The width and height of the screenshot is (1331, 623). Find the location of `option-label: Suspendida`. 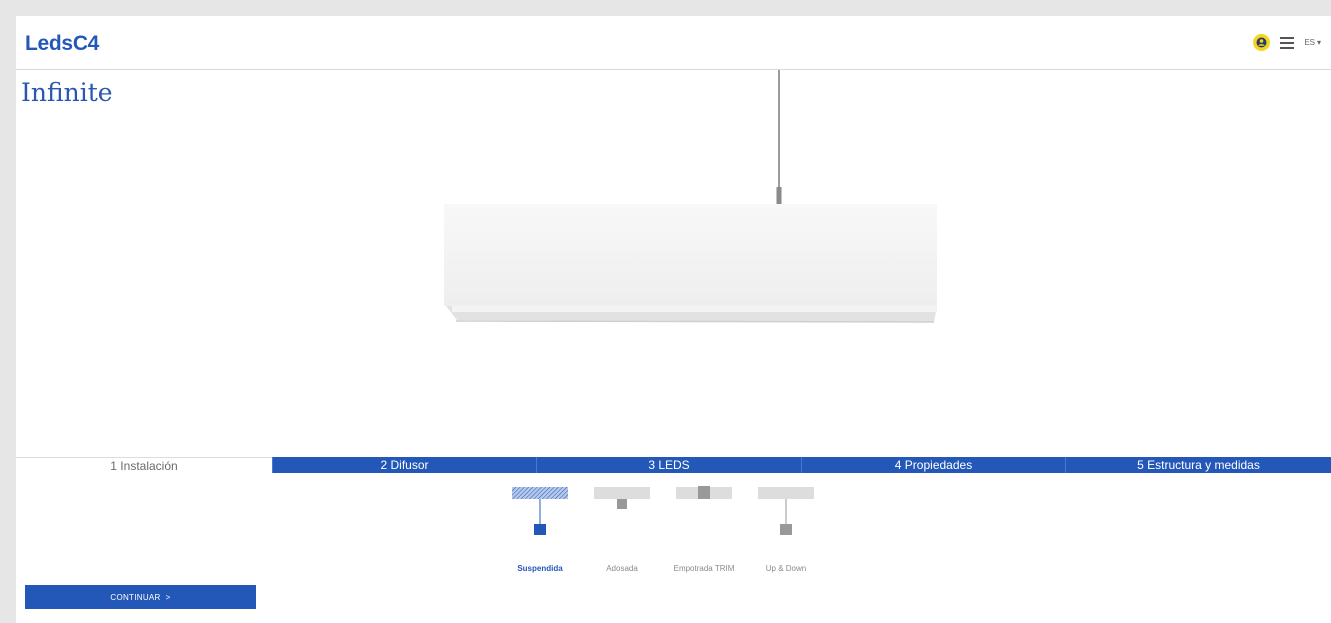

option-label: Suspendida is located at coordinates (540, 568).